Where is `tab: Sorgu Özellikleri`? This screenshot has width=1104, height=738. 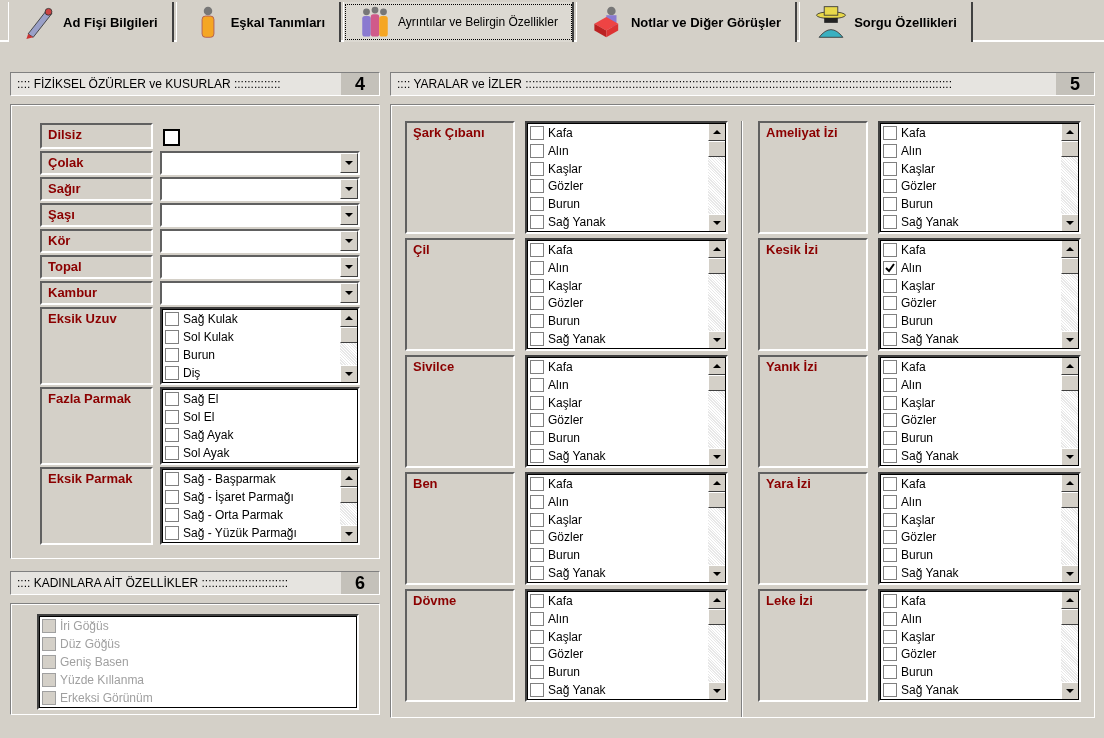
tab: Sorgu Özellikleri is located at coordinates (886, 22).